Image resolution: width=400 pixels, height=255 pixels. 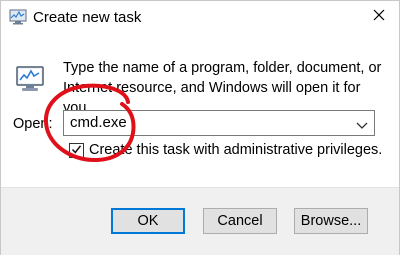 I want to click on task-manager-monitor-icon, so click(x=30, y=79).